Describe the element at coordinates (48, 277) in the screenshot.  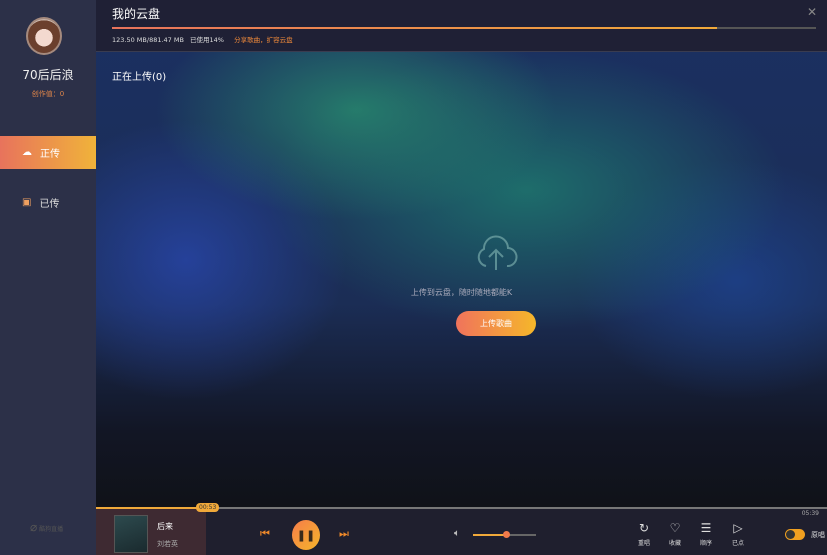
I see `sidebar: 70后后浪 创作值：0 ☁ 正传 ▣ 已传 ⌀ 酷狗直播` at that location.